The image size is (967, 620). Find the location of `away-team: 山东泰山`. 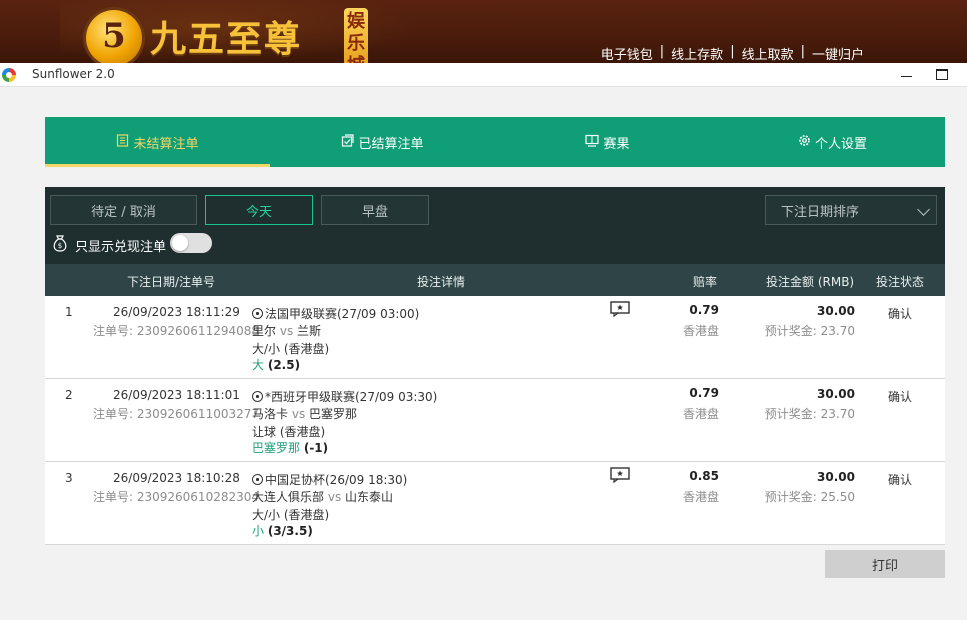

away-team: 山东泰山 is located at coordinates (369, 497).